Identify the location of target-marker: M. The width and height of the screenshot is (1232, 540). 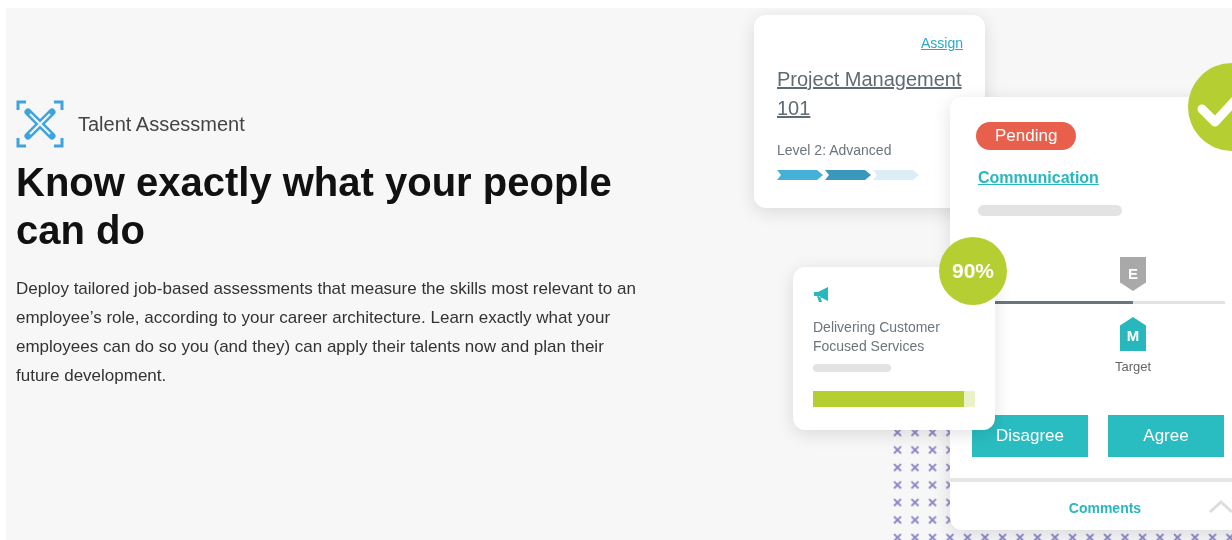
(1133, 334).